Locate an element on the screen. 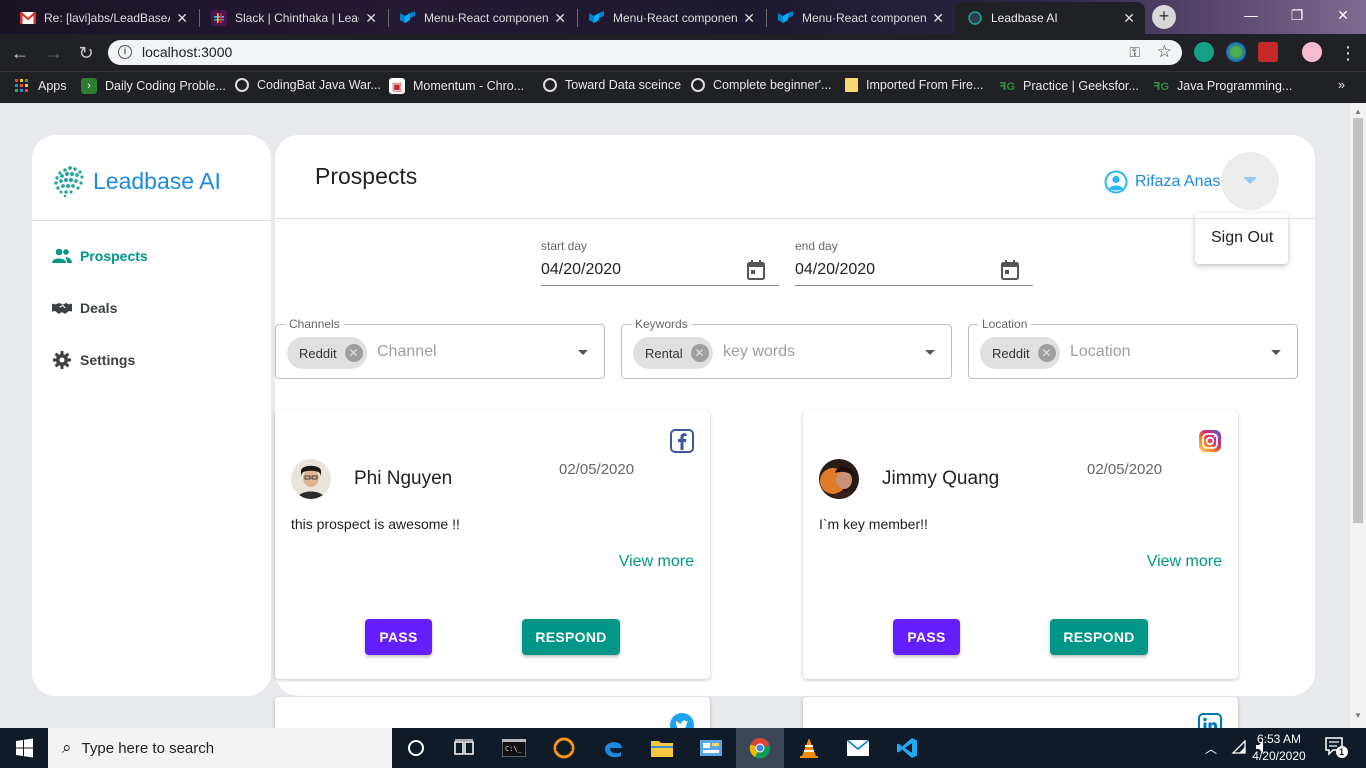  keywords-filter: Keywords Rental ✕ key words is located at coordinates (786, 348).